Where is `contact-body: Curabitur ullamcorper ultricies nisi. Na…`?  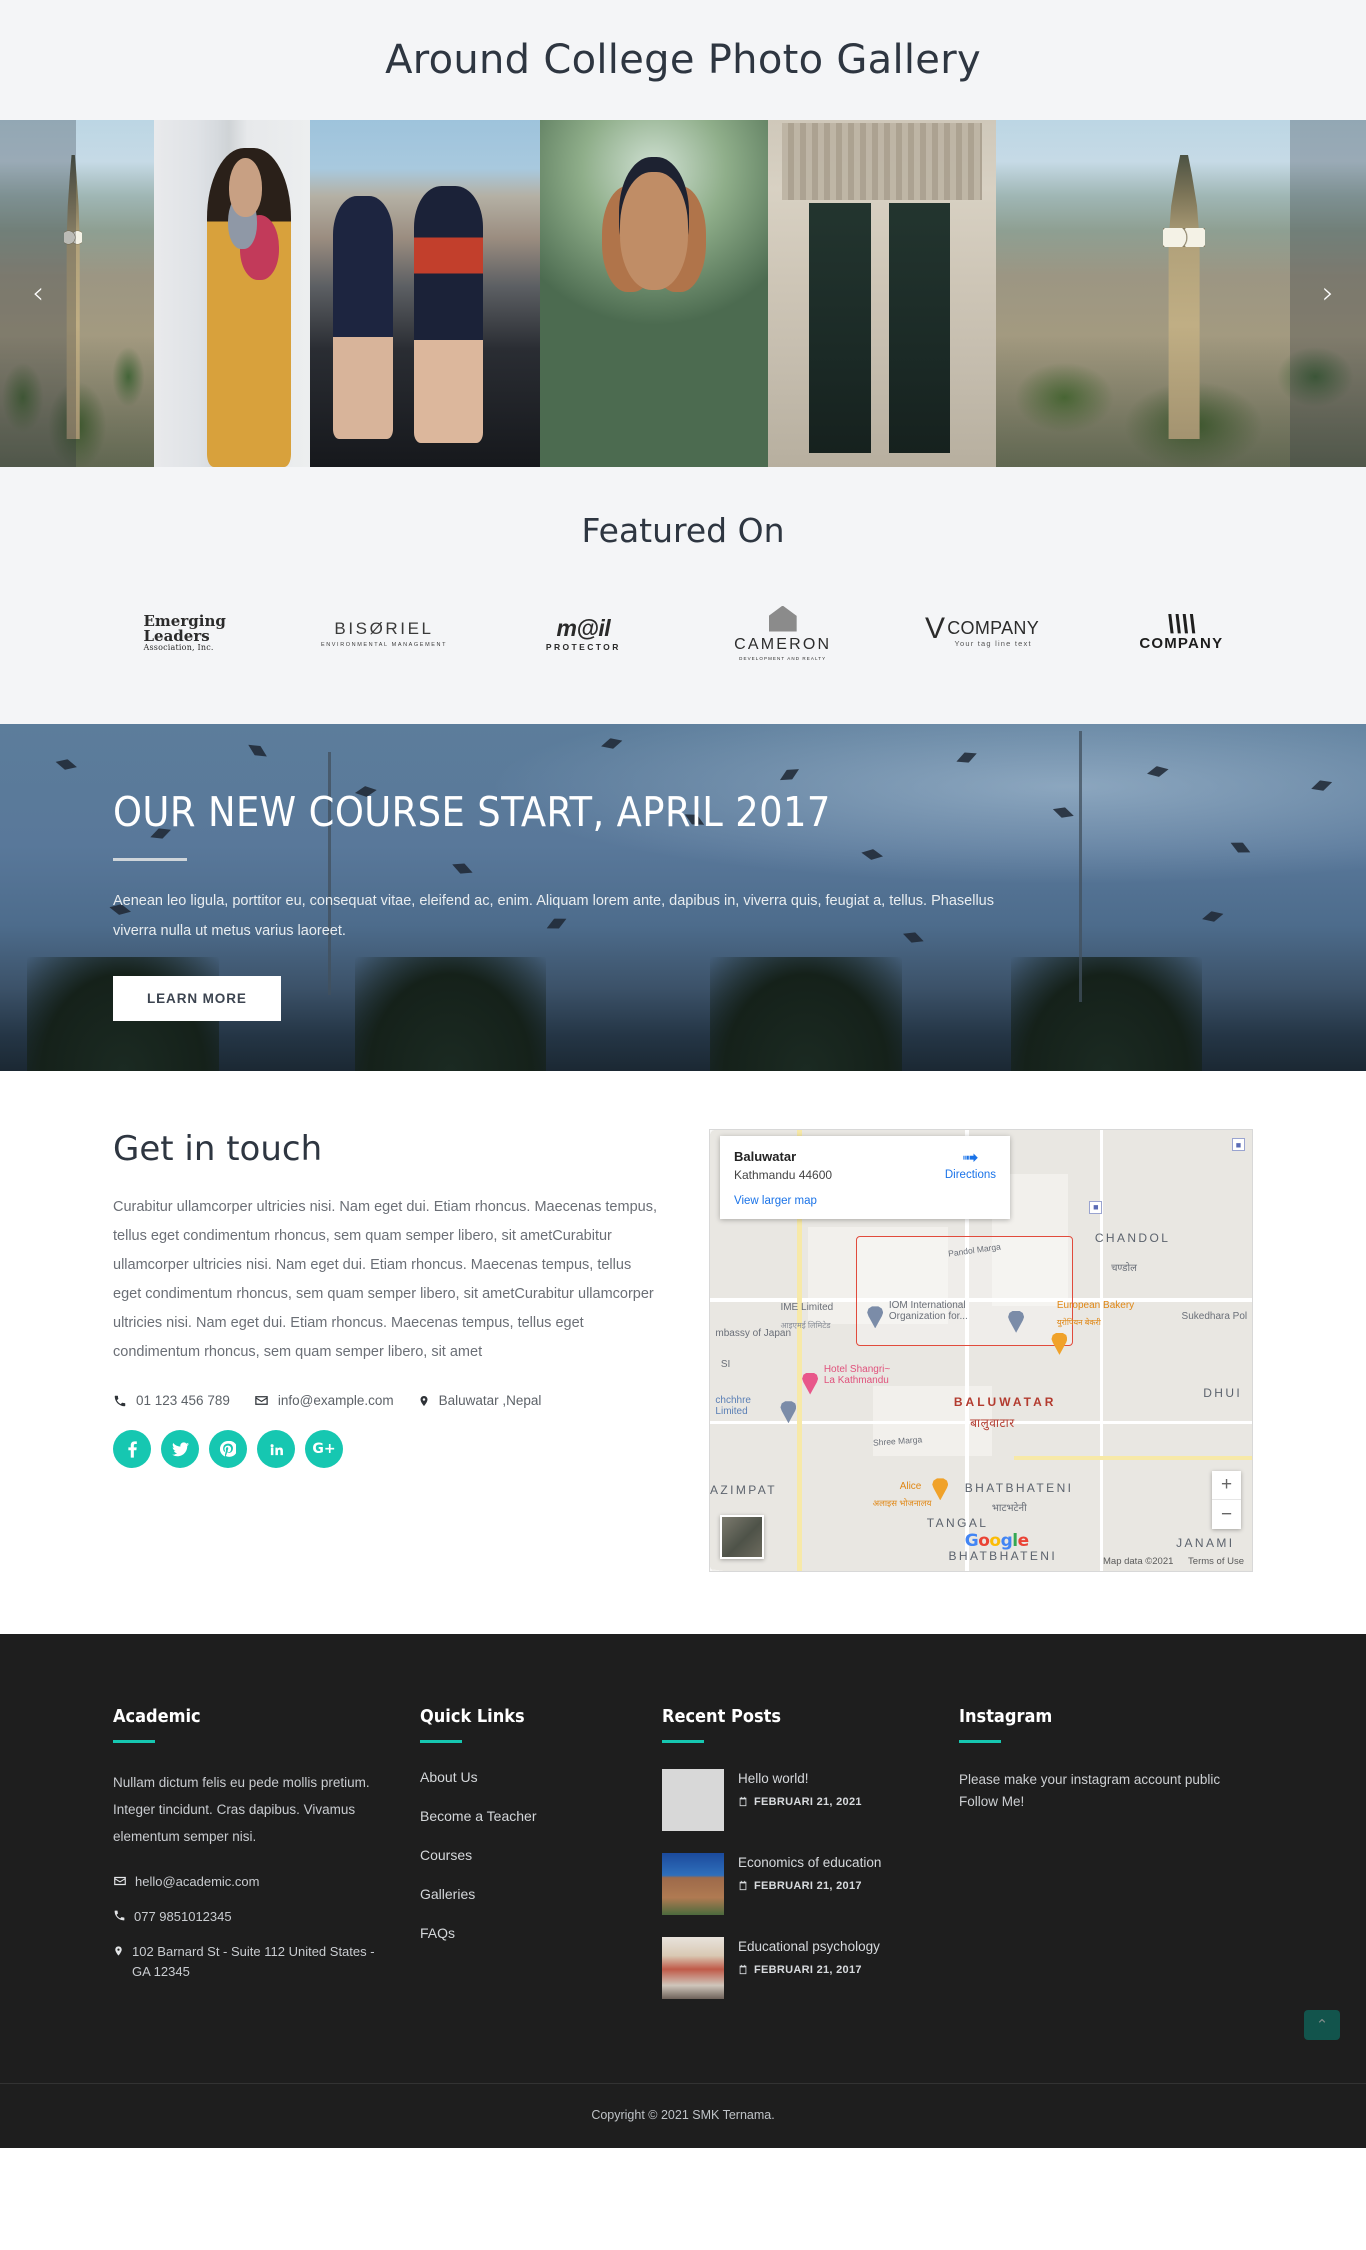
contact-body: Curabitur ullamcorper ultricies nisi. Na… is located at coordinates (385, 1279).